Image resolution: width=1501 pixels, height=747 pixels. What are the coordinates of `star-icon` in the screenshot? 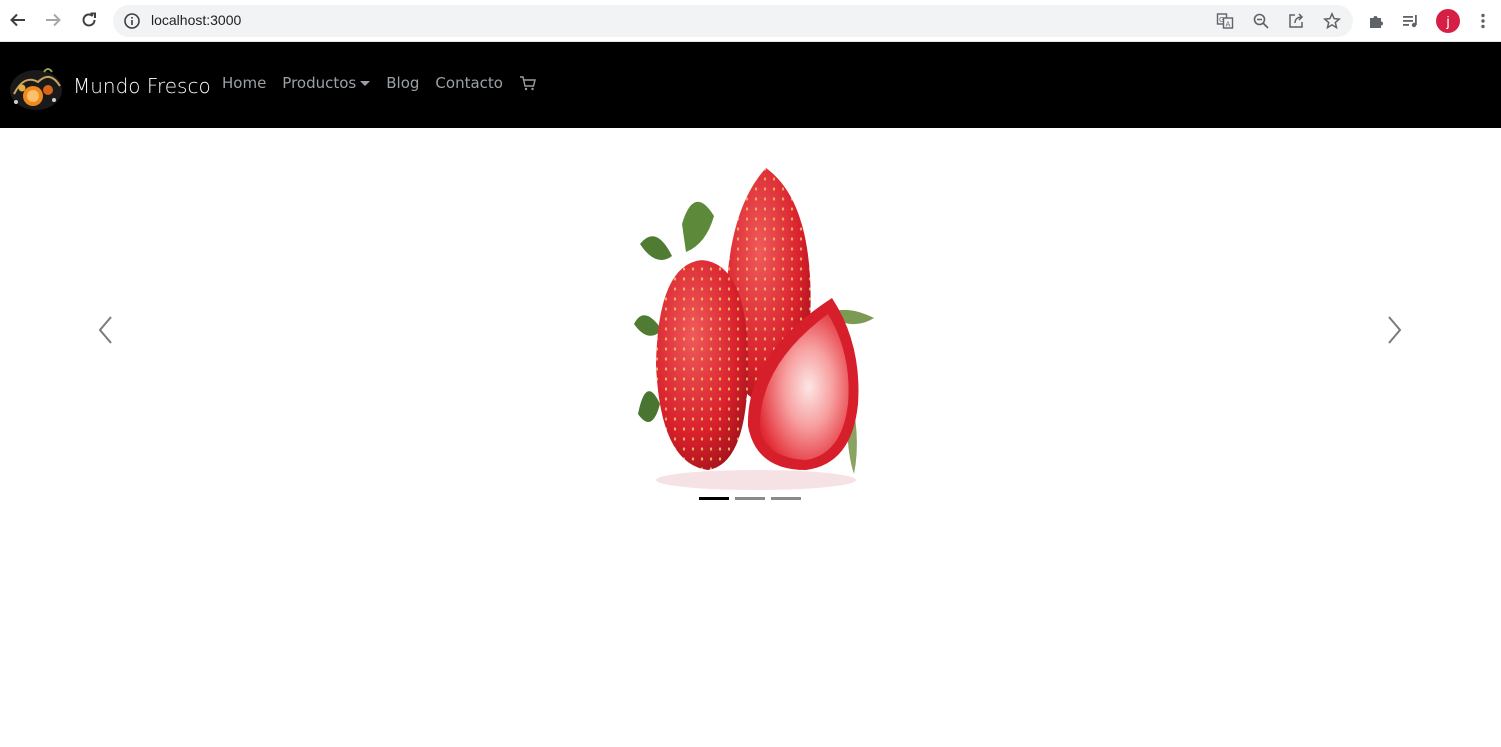 It's located at (1332, 21).